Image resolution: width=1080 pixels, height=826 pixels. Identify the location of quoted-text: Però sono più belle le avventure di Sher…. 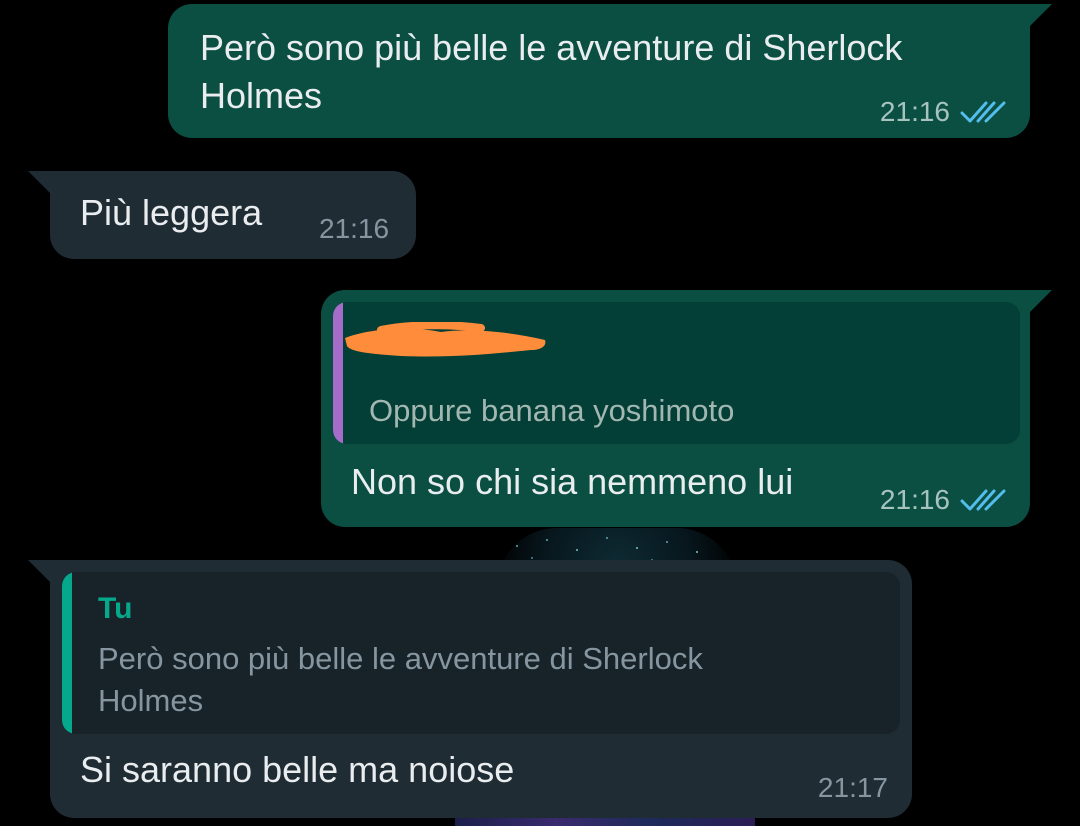
(400, 679).